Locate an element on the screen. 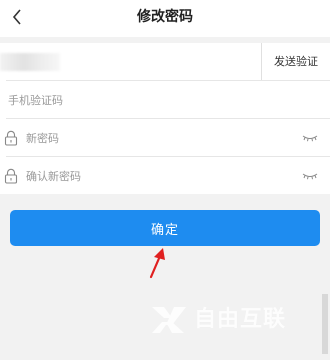 The image size is (330, 360). chevron-left-icon is located at coordinates (16, 17).